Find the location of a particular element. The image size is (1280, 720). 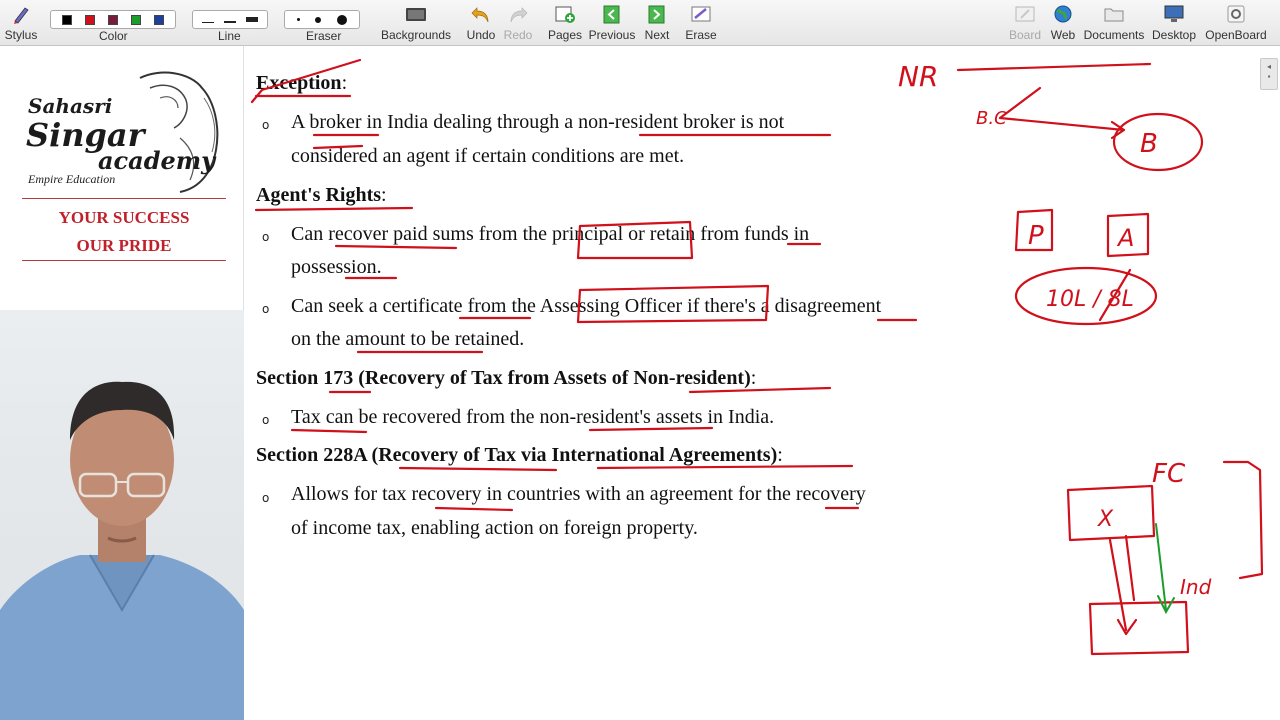

eraser-medium is located at coordinates (318, 19).